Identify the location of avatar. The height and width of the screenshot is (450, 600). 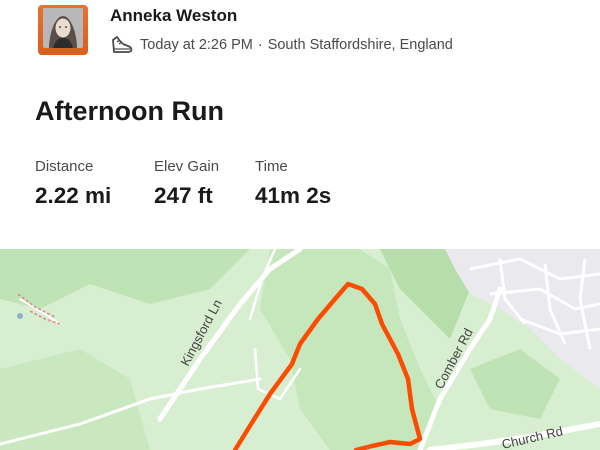
(63, 30).